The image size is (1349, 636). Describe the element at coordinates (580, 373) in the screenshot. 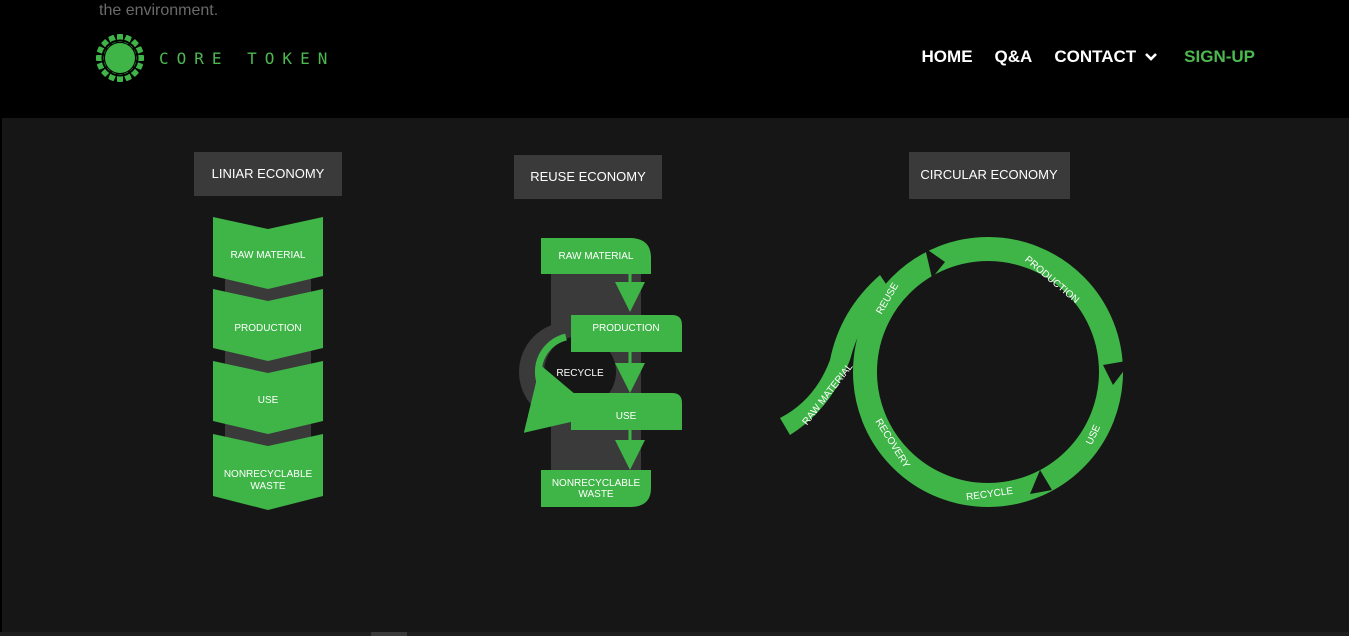

I see `reuse-recycle-label: RECYCLE` at that location.